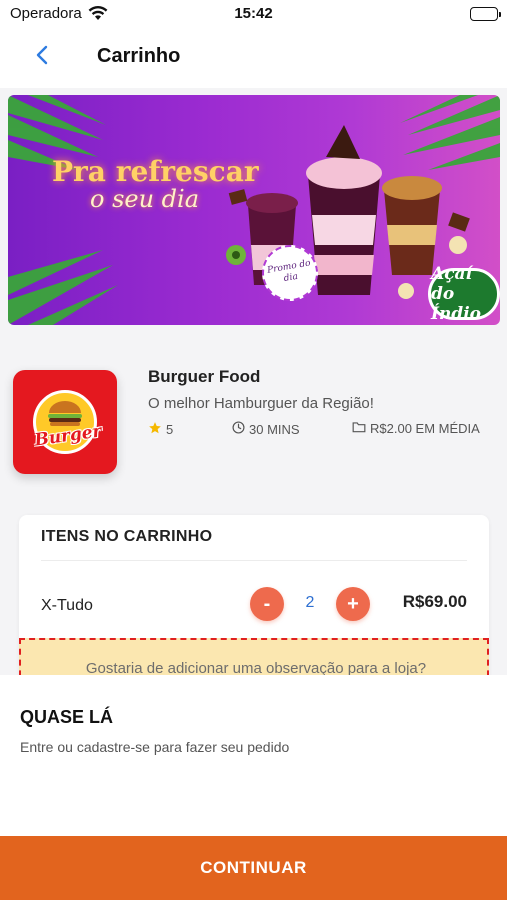 The width and height of the screenshot is (507, 900). What do you see at coordinates (464, 294) in the screenshot?
I see `brand-logo: Açaí do Índio` at bounding box center [464, 294].